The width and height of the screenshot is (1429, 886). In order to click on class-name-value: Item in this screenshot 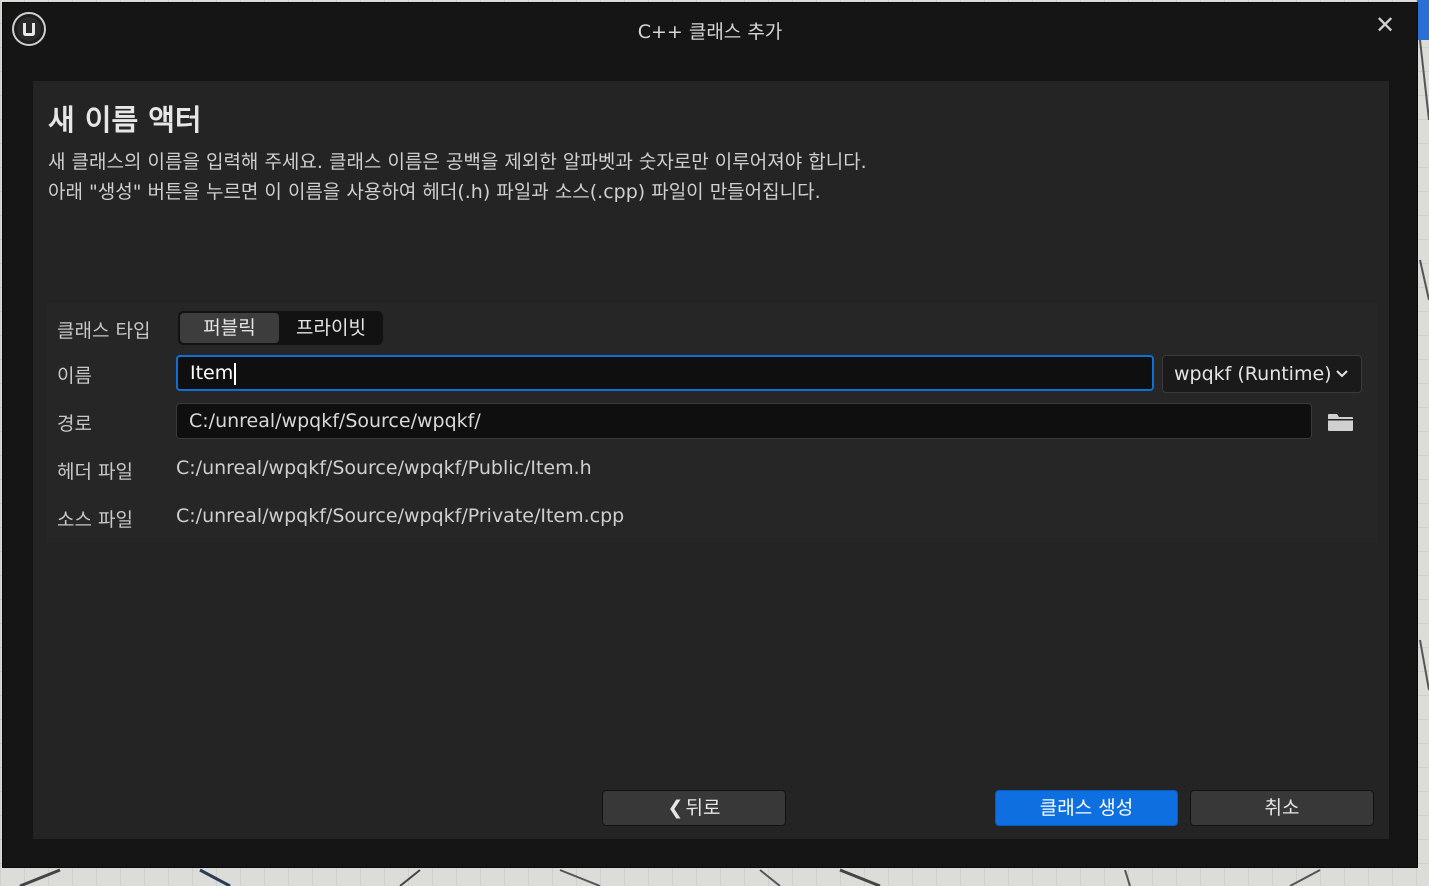, I will do `click(212, 373)`.